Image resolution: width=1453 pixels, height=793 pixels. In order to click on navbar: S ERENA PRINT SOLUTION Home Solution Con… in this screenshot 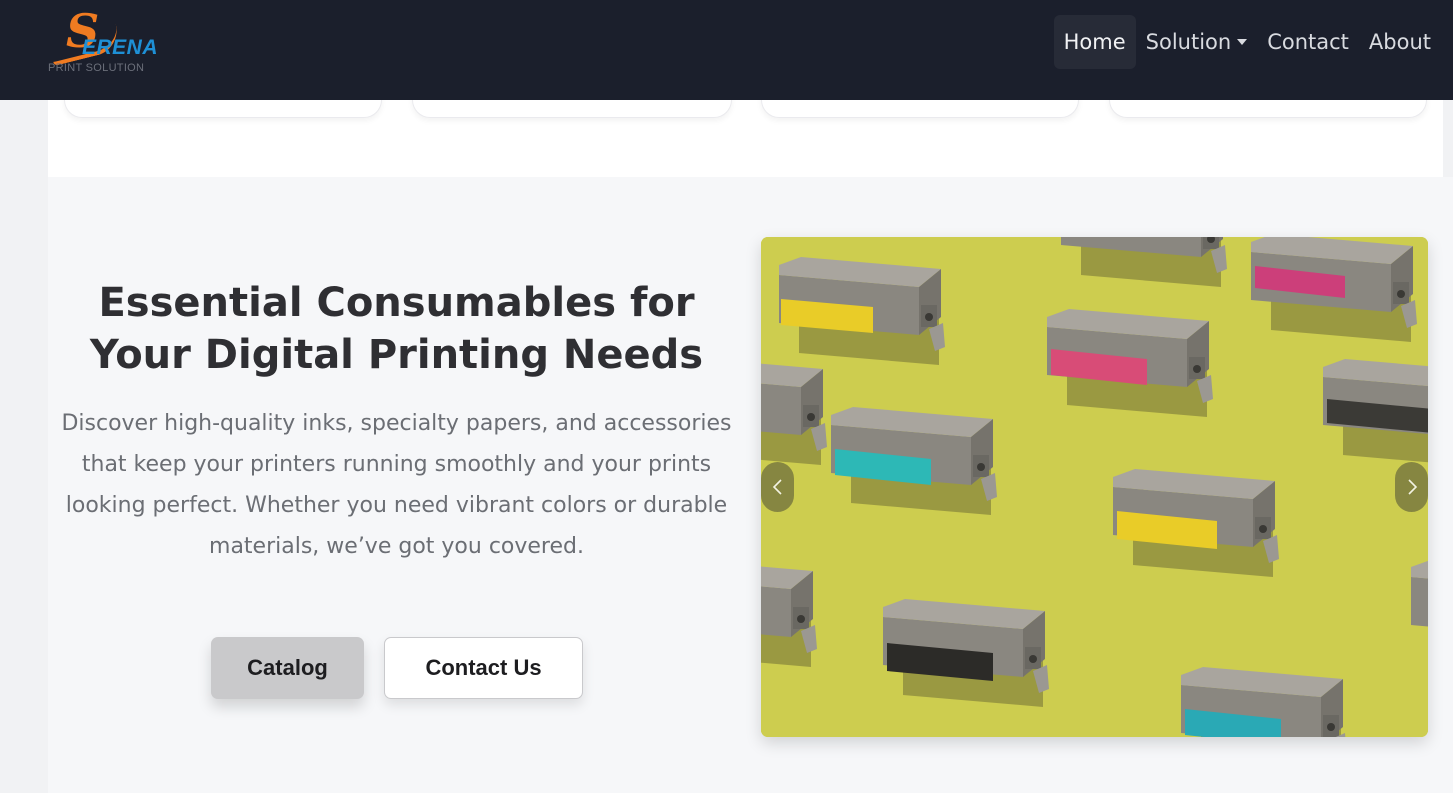, I will do `click(726, 50)`.